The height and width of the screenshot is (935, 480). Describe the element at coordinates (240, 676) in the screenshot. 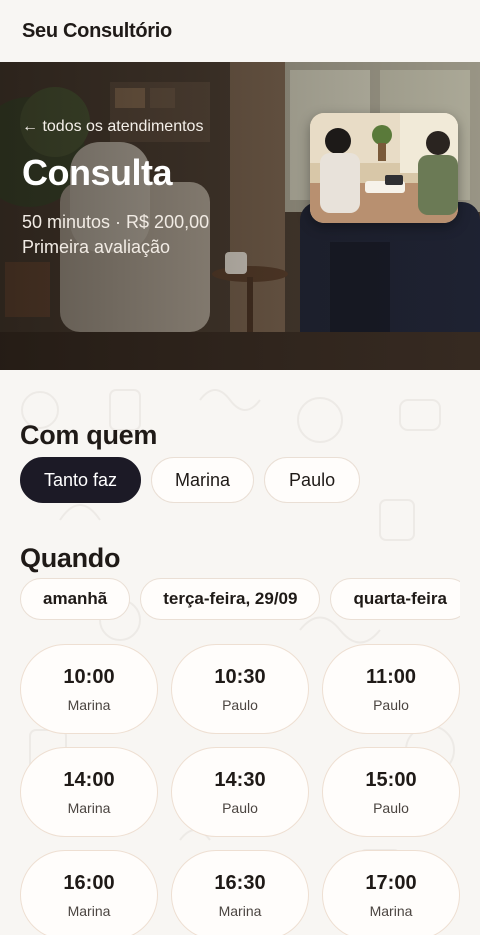

I see `slot-time: 10:30` at that location.